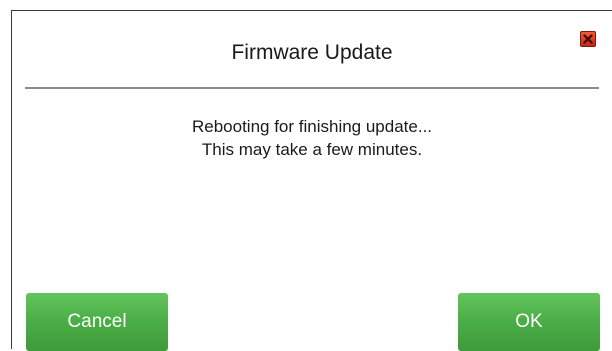  I want to click on close-button, so click(588, 39).